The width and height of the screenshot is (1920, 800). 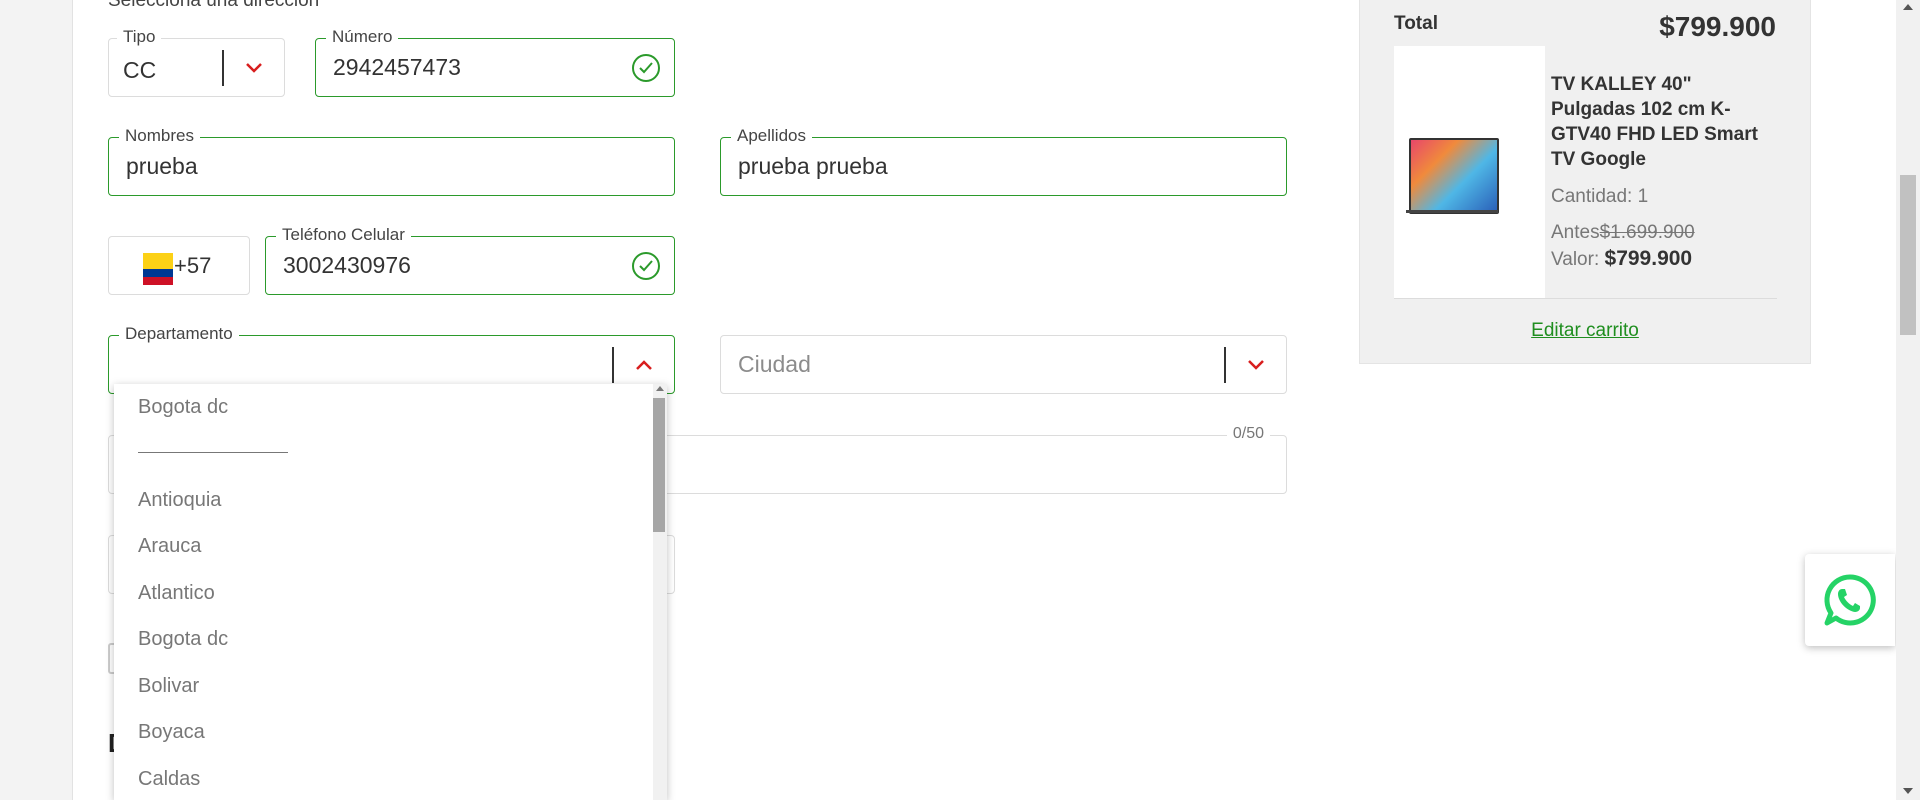 I want to click on whatsapp-icon, so click(x=1850, y=600).